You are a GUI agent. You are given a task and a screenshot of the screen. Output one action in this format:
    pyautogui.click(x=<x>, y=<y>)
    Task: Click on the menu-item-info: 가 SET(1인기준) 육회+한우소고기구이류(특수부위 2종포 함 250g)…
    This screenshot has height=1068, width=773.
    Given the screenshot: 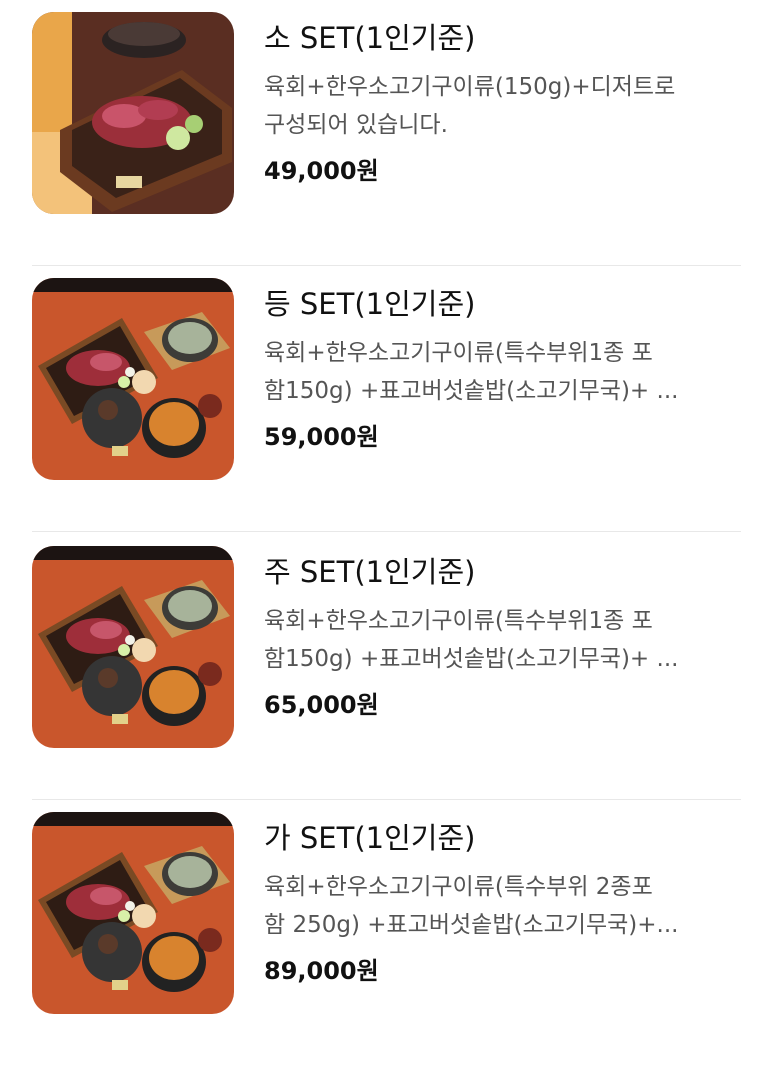 What is the action you would take?
    pyautogui.click(x=509, y=902)
    